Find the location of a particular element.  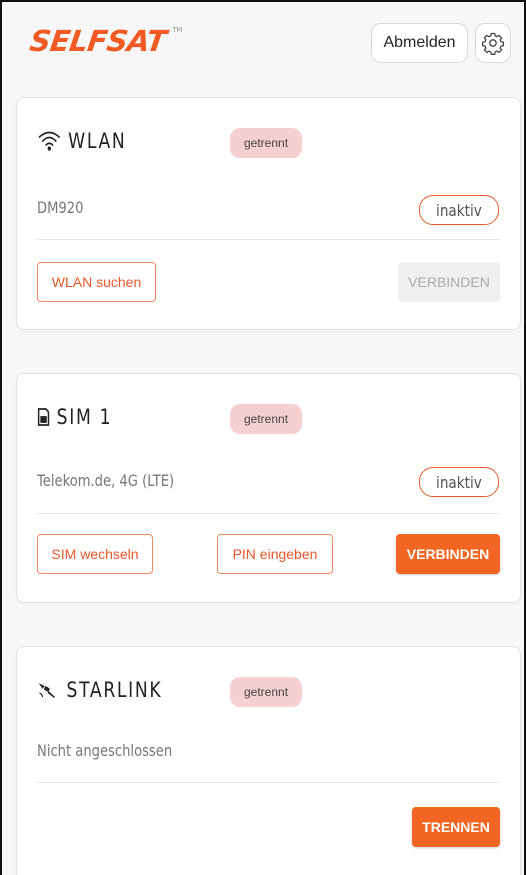

logo-text: SELFSAT is located at coordinates (98, 41).